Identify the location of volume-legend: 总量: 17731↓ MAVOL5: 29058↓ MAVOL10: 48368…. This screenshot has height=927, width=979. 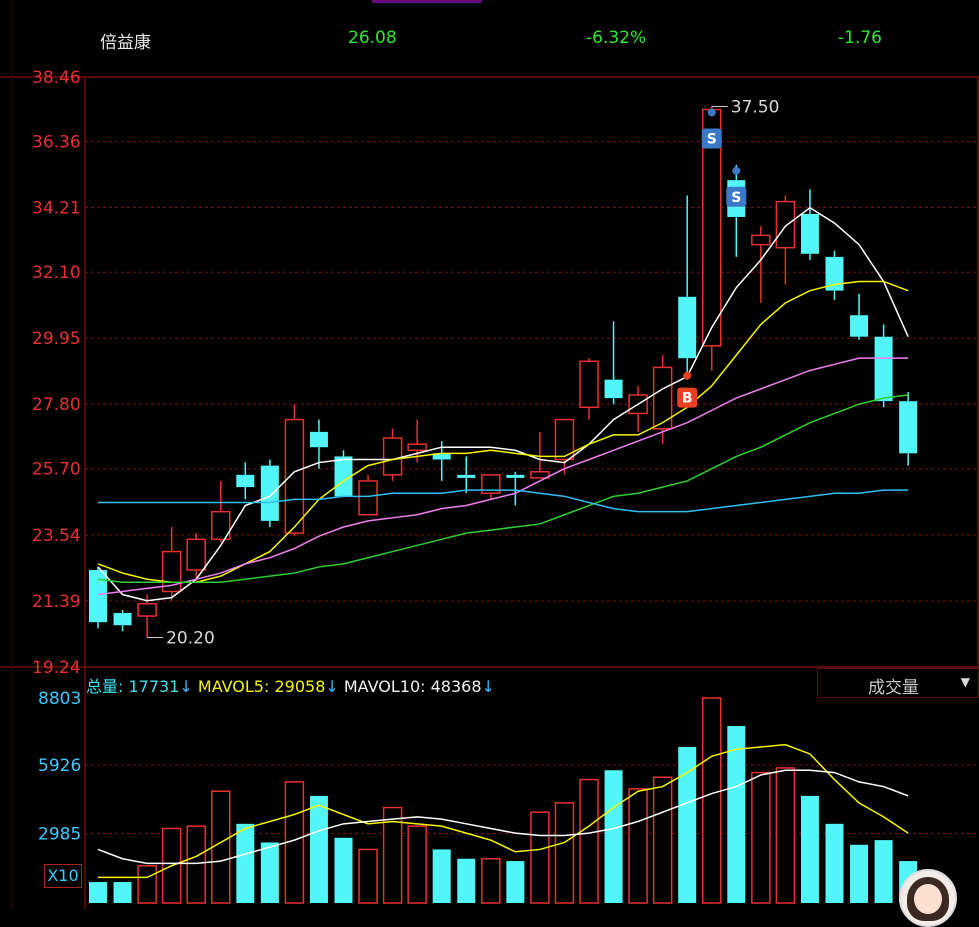
(290, 685).